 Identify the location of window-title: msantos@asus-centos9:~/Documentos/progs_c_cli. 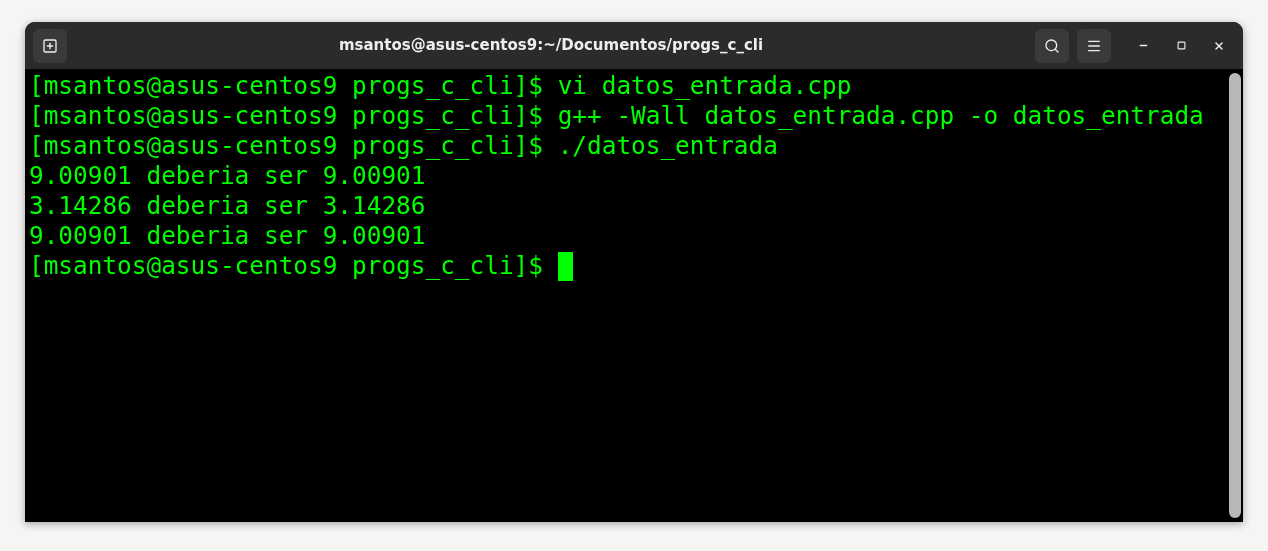
(551, 46).